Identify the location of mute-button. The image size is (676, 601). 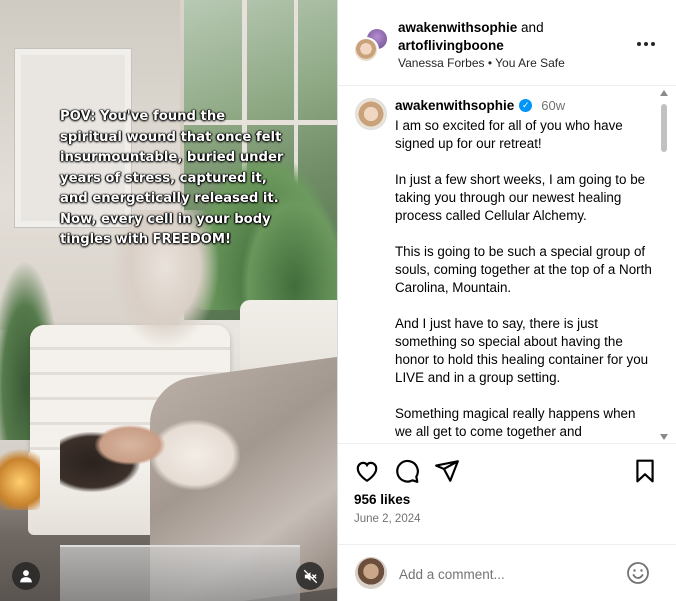
(310, 576).